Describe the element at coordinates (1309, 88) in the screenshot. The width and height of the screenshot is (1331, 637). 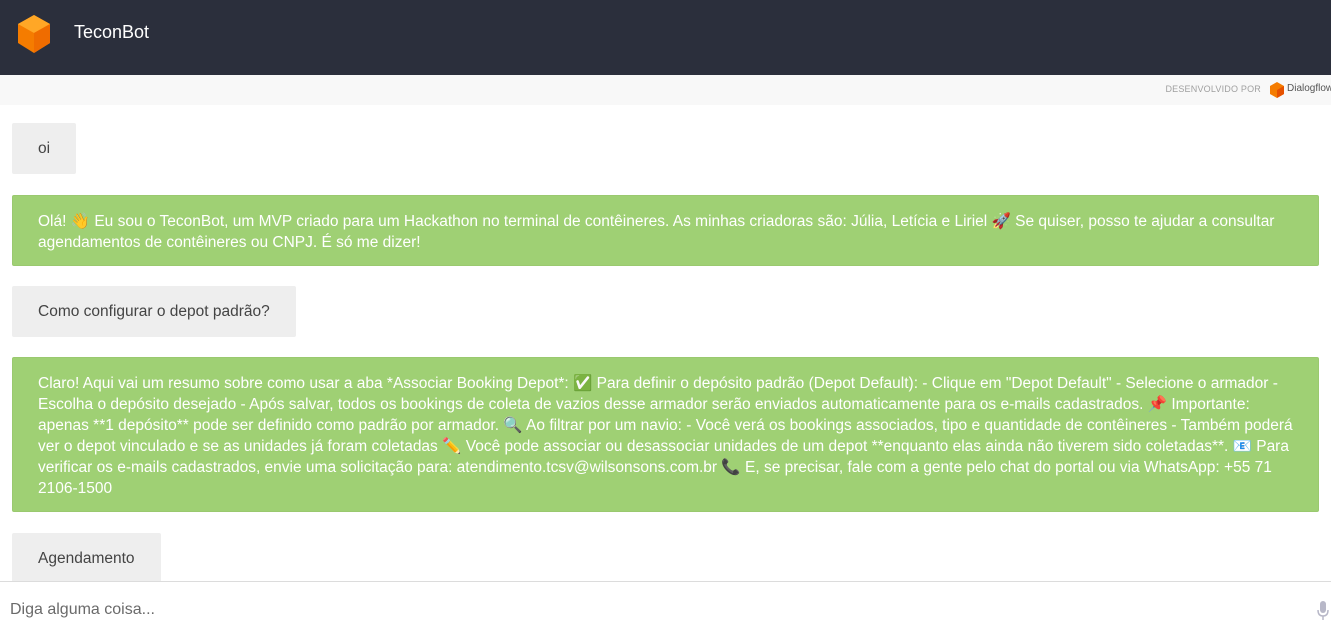
I see `dialogflow-brand: Dialogflow` at that location.